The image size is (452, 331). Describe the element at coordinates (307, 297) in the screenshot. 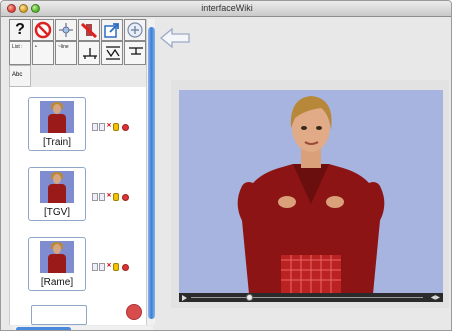

I see `progress-track` at that location.